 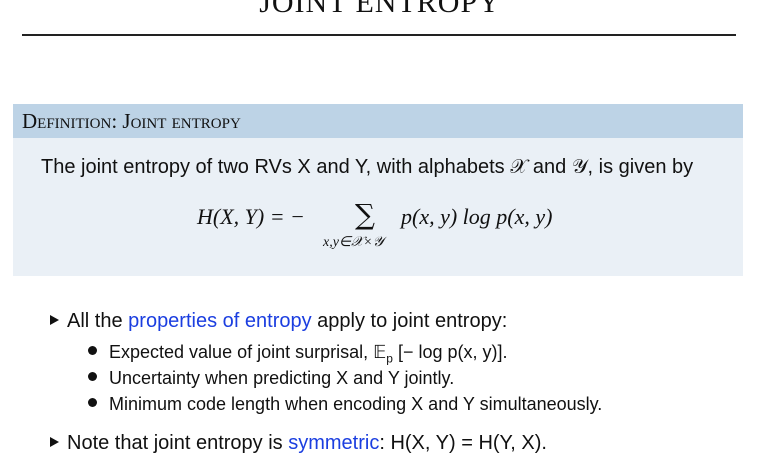 What do you see at coordinates (365, 214) in the screenshot?
I see `summation-symbol: ∑` at bounding box center [365, 214].